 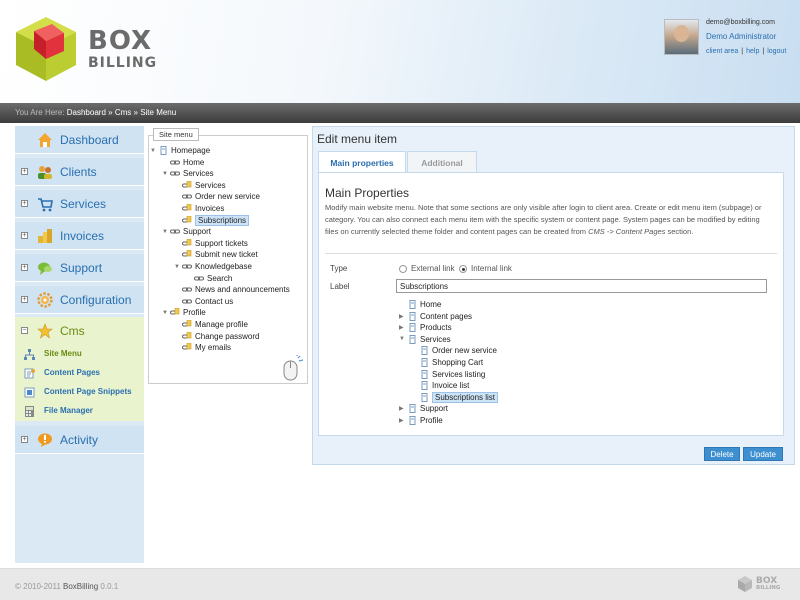 What do you see at coordinates (79, 204) in the screenshot?
I see `sidebar-item-services: + Services` at bounding box center [79, 204].